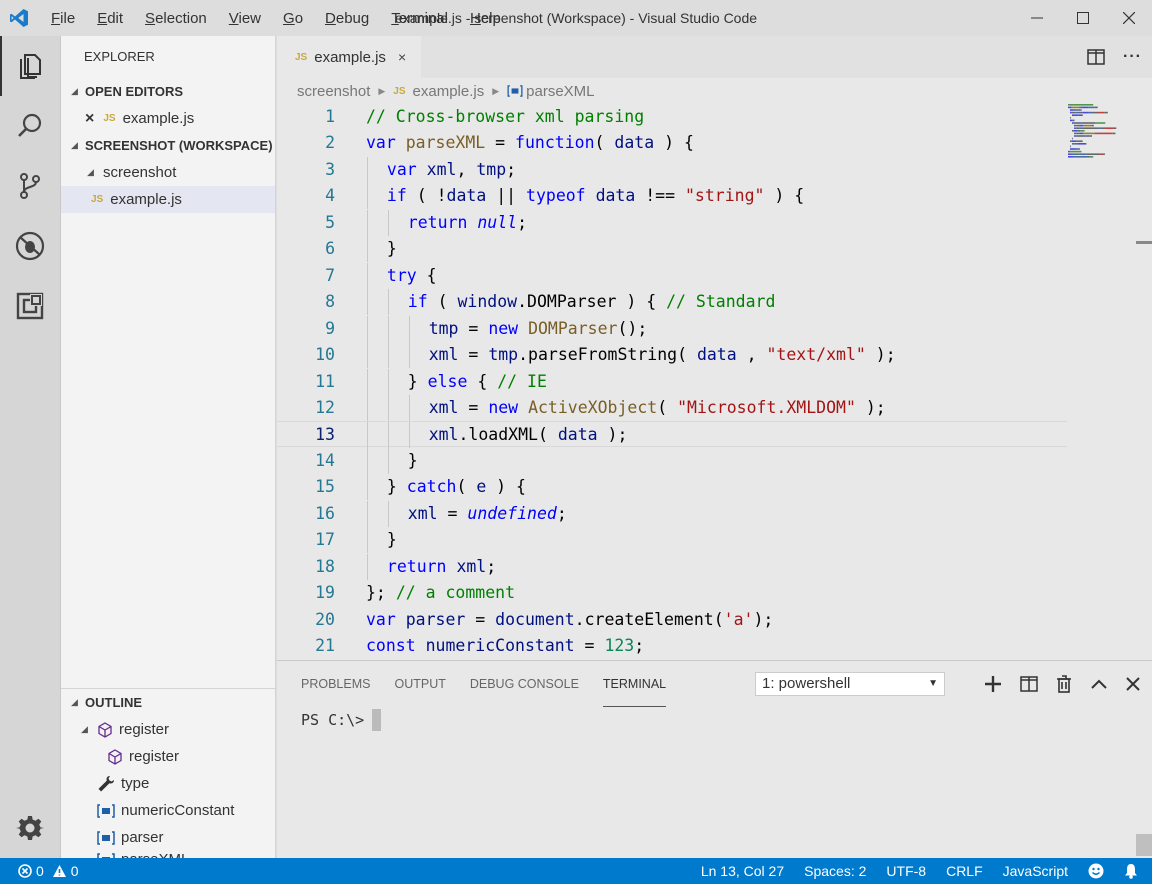 This screenshot has width=1152, height=884. Describe the element at coordinates (168, 783) in the screenshot. I see `outline-item: type` at that location.